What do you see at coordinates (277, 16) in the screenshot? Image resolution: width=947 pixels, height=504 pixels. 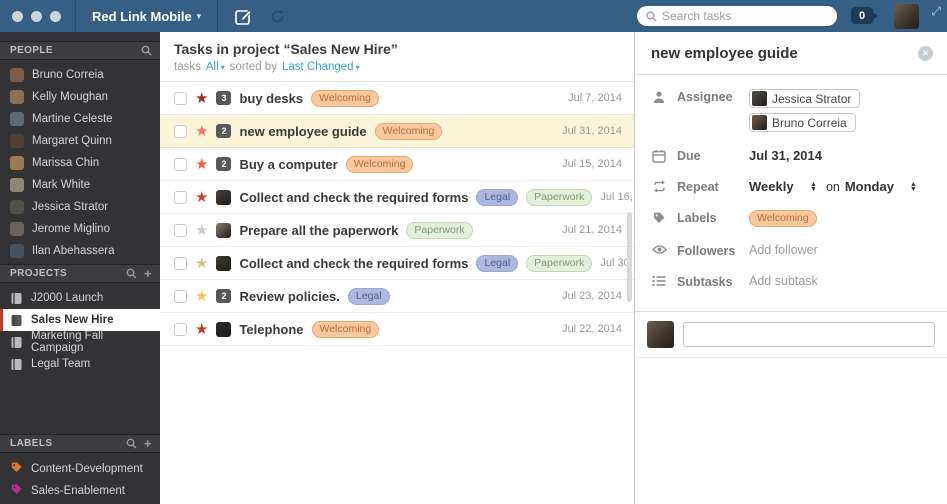 I see `refresh-button` at bounding box center [277, 16].